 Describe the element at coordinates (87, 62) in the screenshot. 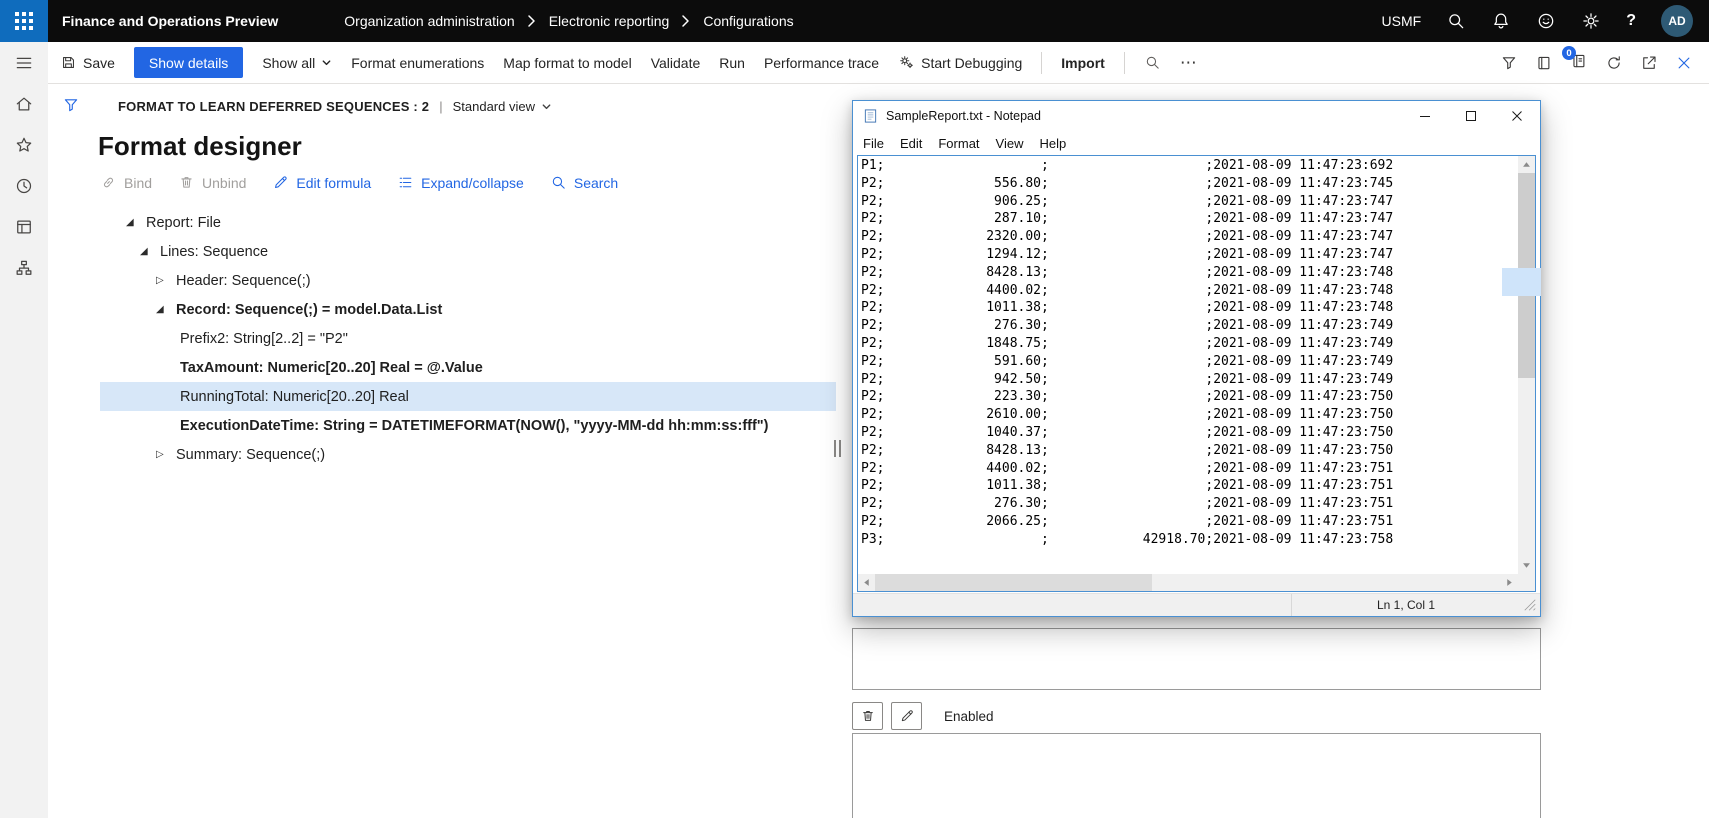

I see `save-button: Save` at that location.